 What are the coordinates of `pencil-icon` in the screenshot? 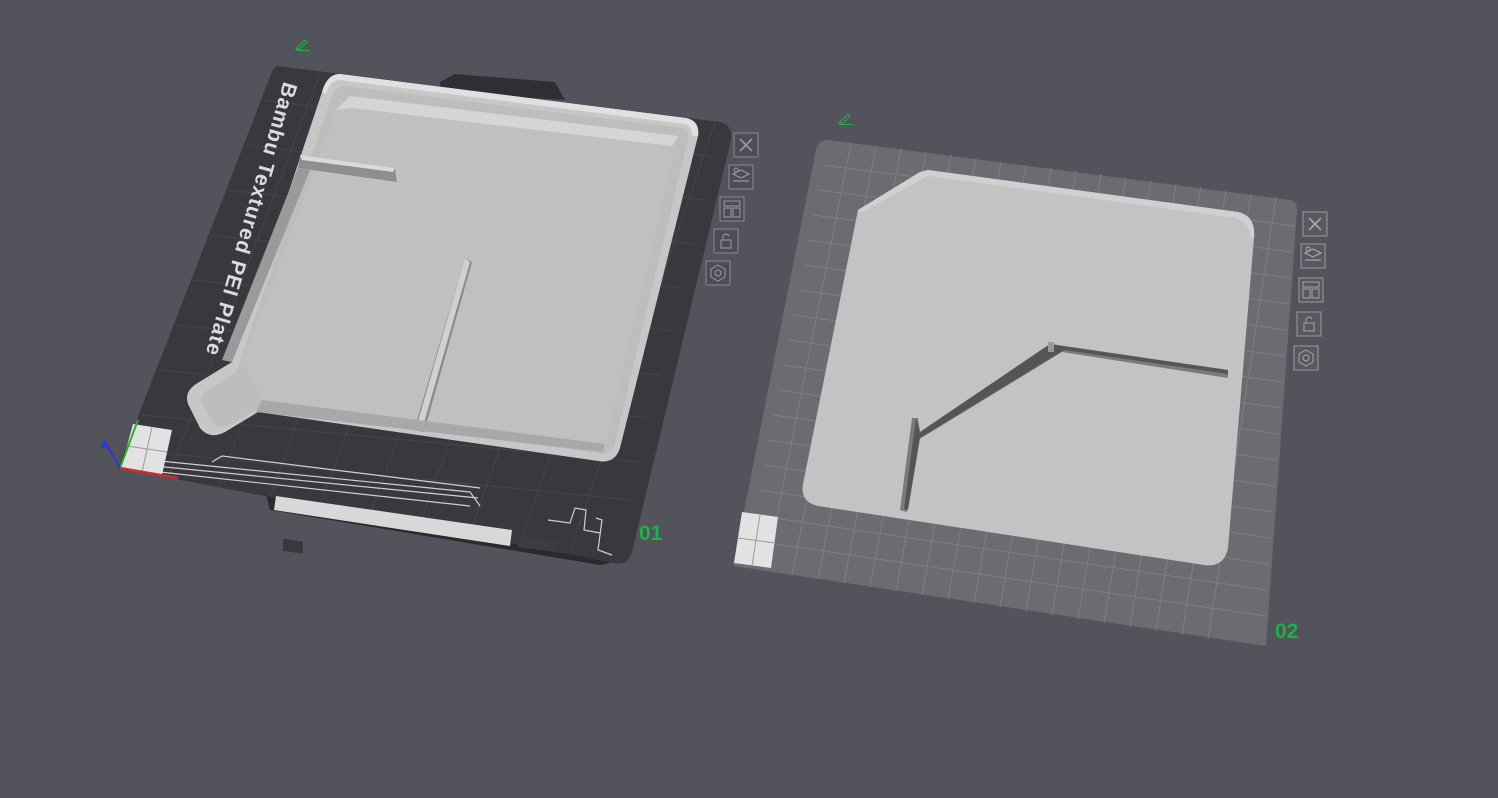 It's located at (846, 118).